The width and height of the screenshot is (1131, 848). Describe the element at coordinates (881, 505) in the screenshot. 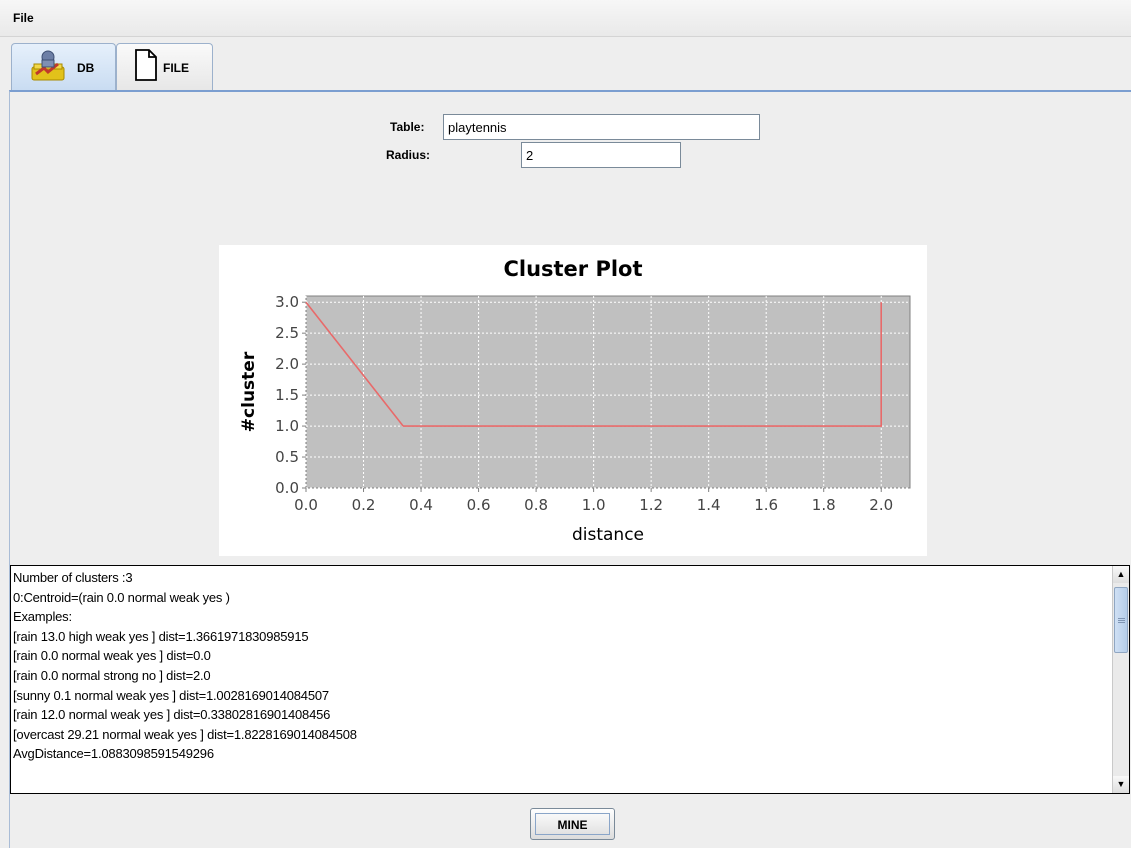

I see `x-tick-label: 2.0` at that location.